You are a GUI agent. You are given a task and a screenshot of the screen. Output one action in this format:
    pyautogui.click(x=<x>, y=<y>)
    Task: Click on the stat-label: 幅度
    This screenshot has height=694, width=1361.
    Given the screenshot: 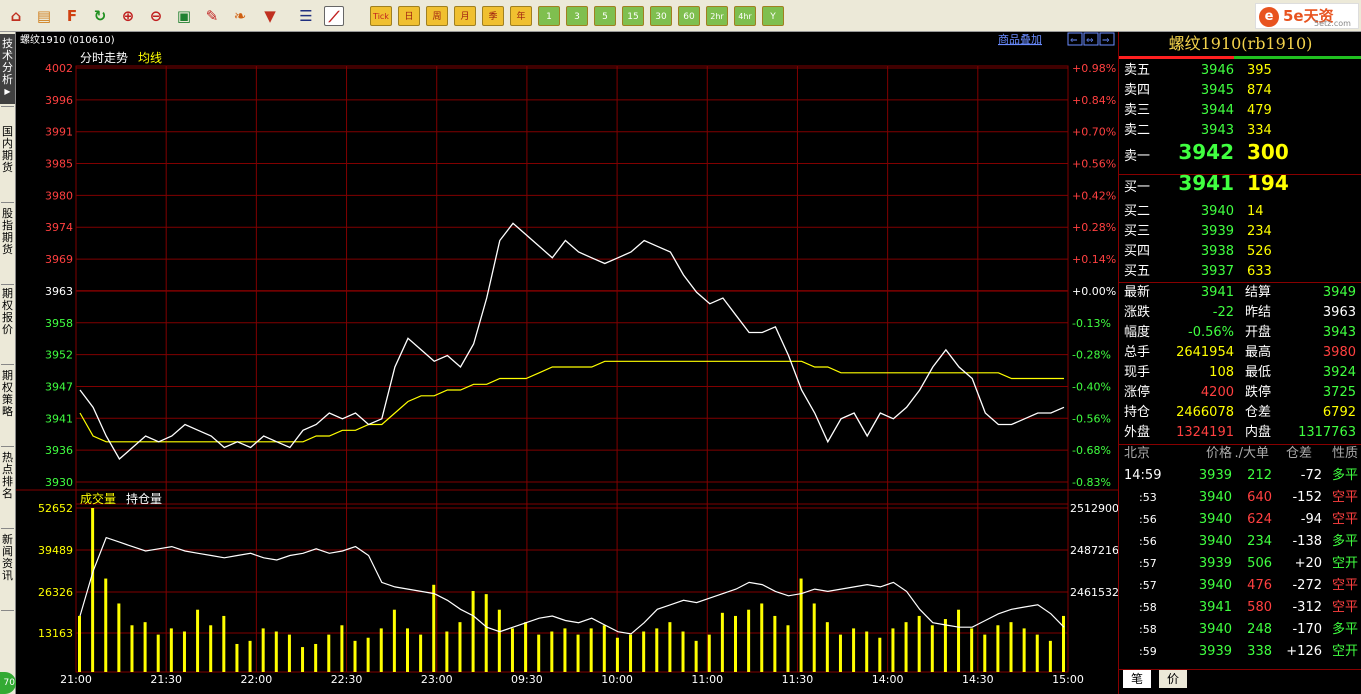 What is the action you would take?
    pyautogui.click(x=1137, y=332)
    